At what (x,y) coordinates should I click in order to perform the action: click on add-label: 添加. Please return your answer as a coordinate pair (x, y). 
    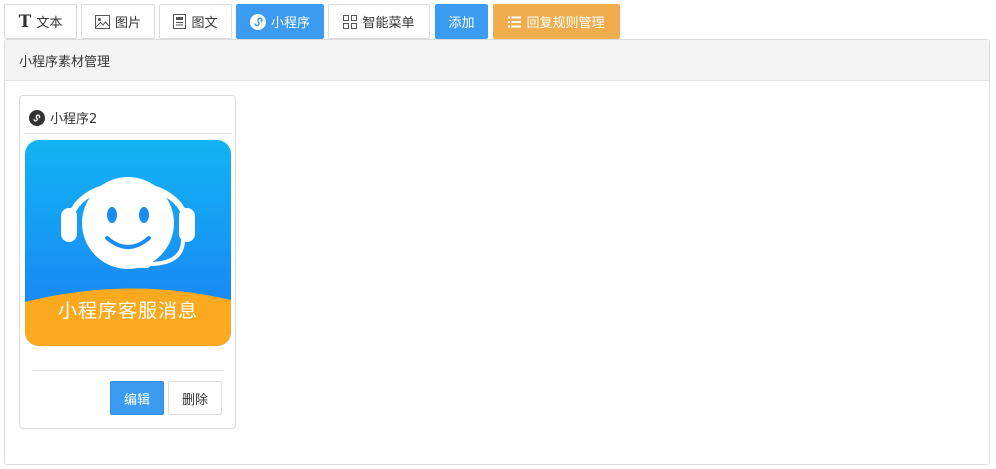
    Looking at the image, I should click on (461, 23).